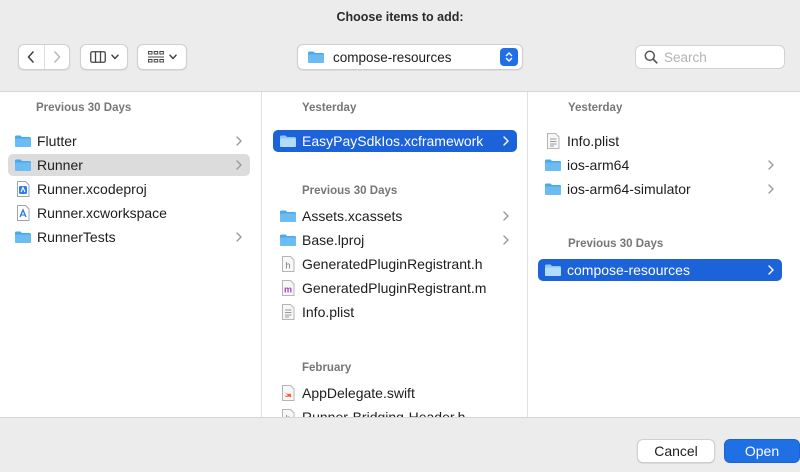 This screenshot has height=472, width=800. I want to click on list-item-runner-bridging-header-h: h Runner-Bridging-Header.h, so click(395, 411).